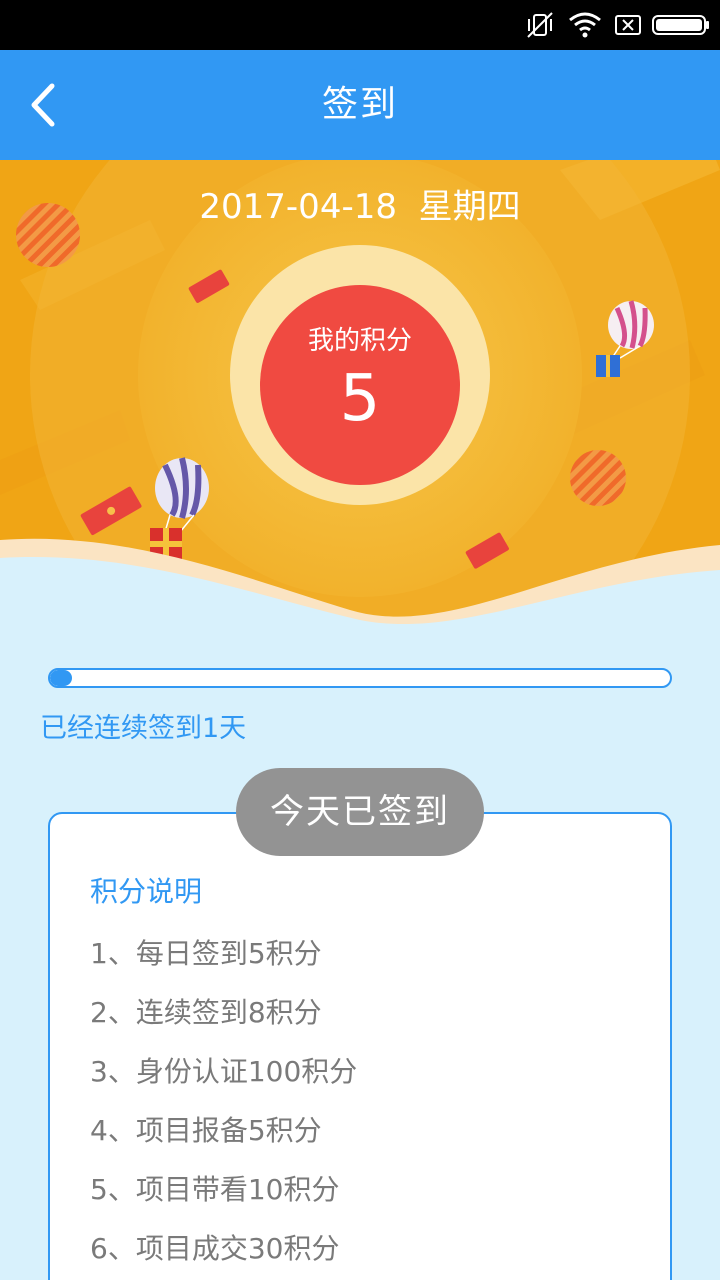 The width and height of the screenshot is (720, 1280). I want to click on date-text: 2017-04-18, so click(298, 207).